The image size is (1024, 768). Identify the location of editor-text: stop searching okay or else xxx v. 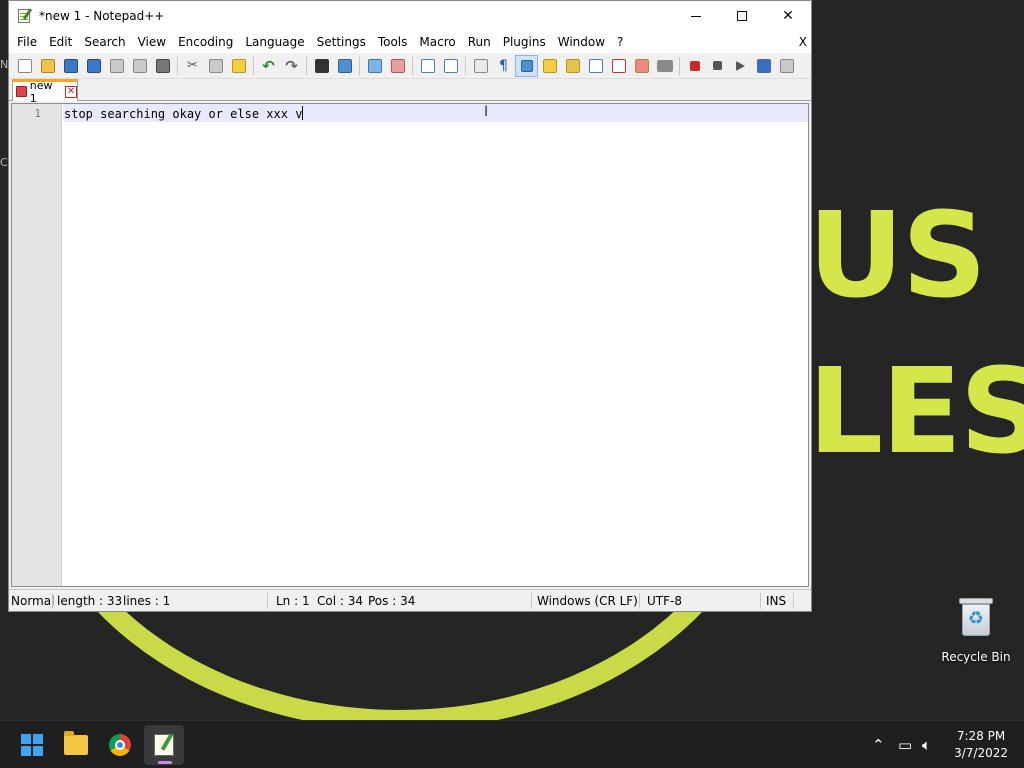
(183, 114).